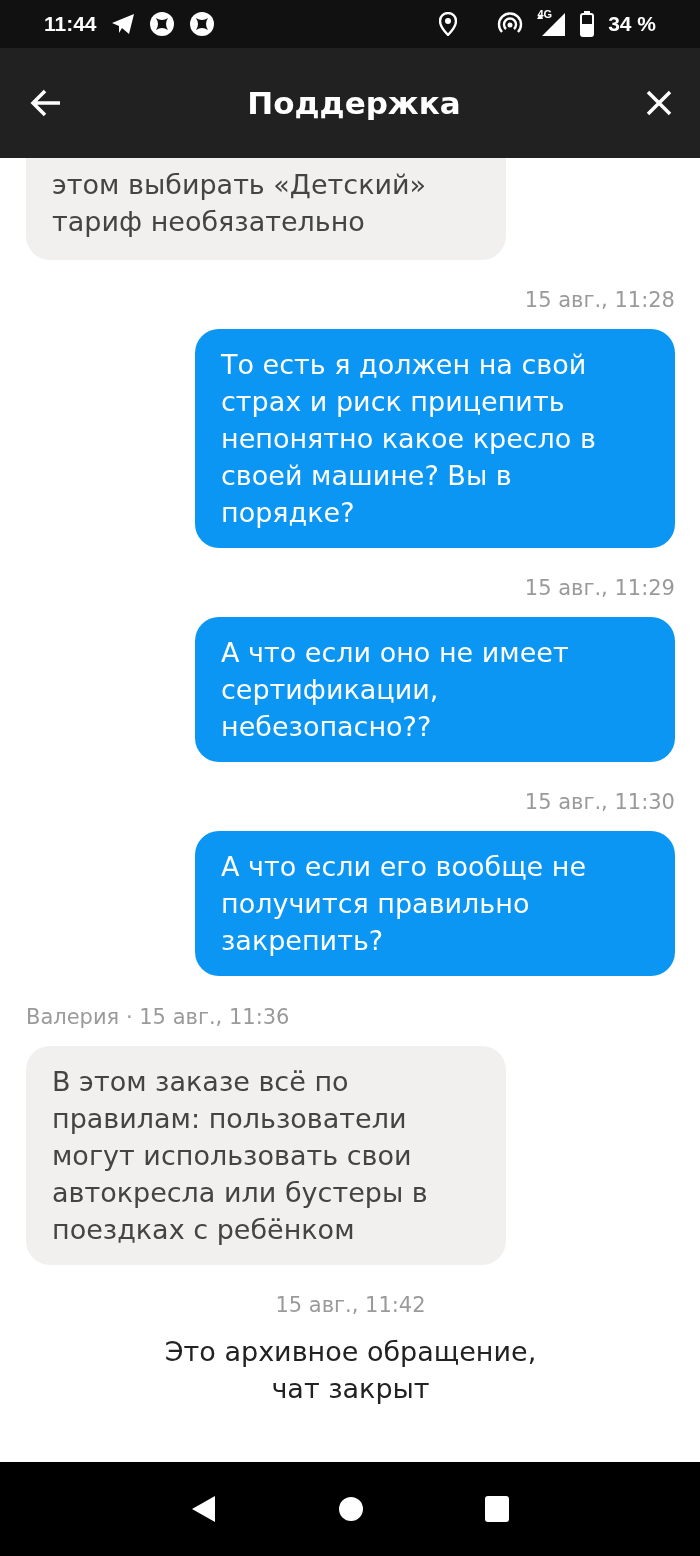 The width and height of the screenshot is (700, 1556). I want to click on home-nav-icon, so click(351, 1509).